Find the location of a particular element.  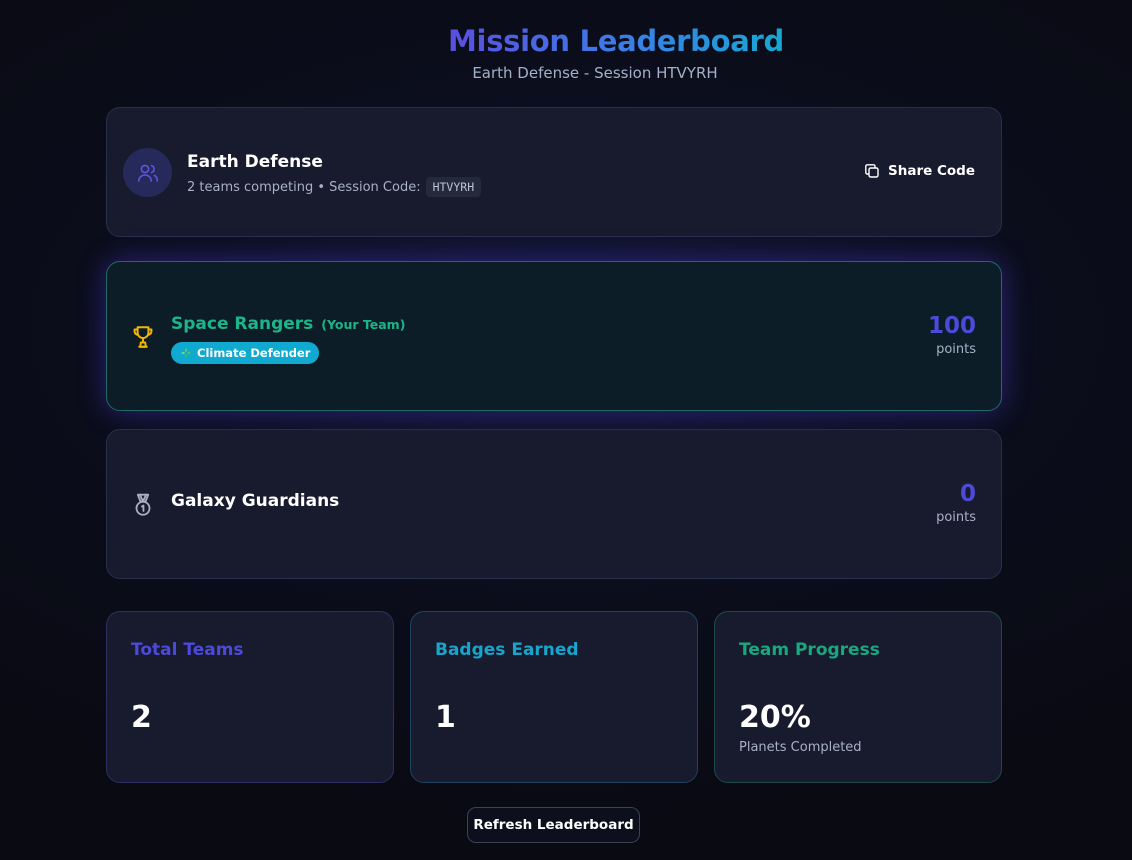

users-icon is located at coordinates (147, 173).